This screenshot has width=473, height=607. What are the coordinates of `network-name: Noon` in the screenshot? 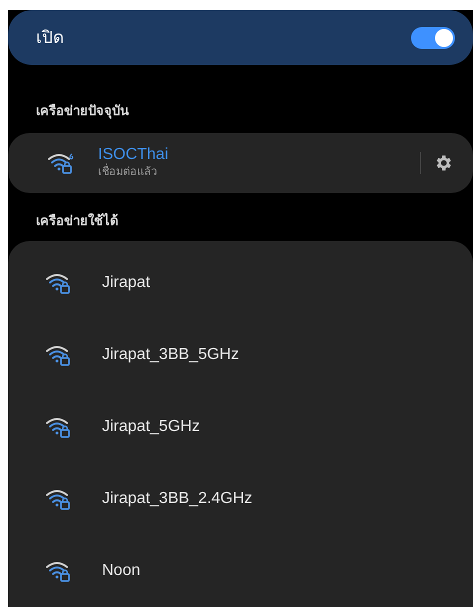 It's located at (121, 571).